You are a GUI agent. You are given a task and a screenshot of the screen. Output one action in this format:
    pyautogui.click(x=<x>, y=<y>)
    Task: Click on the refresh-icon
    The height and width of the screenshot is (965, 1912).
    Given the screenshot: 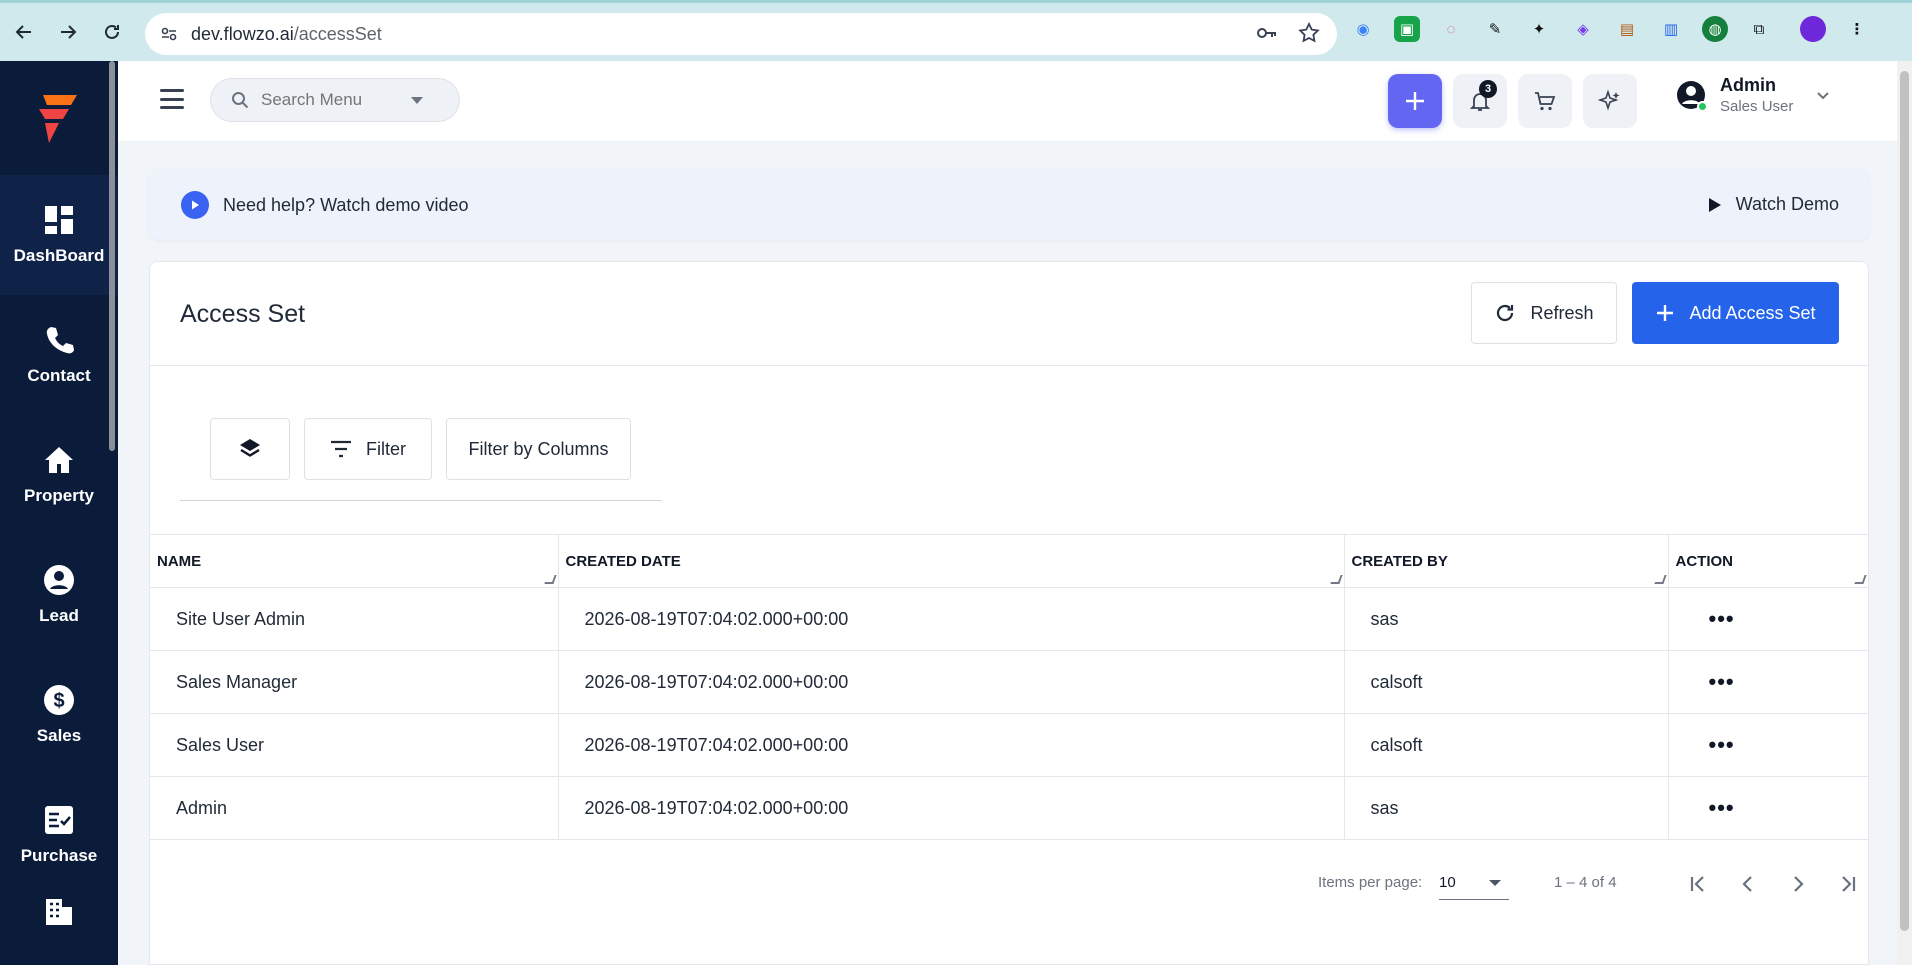 What is the action you would take?
    pyautogui.click(x=1505, y=313)
    